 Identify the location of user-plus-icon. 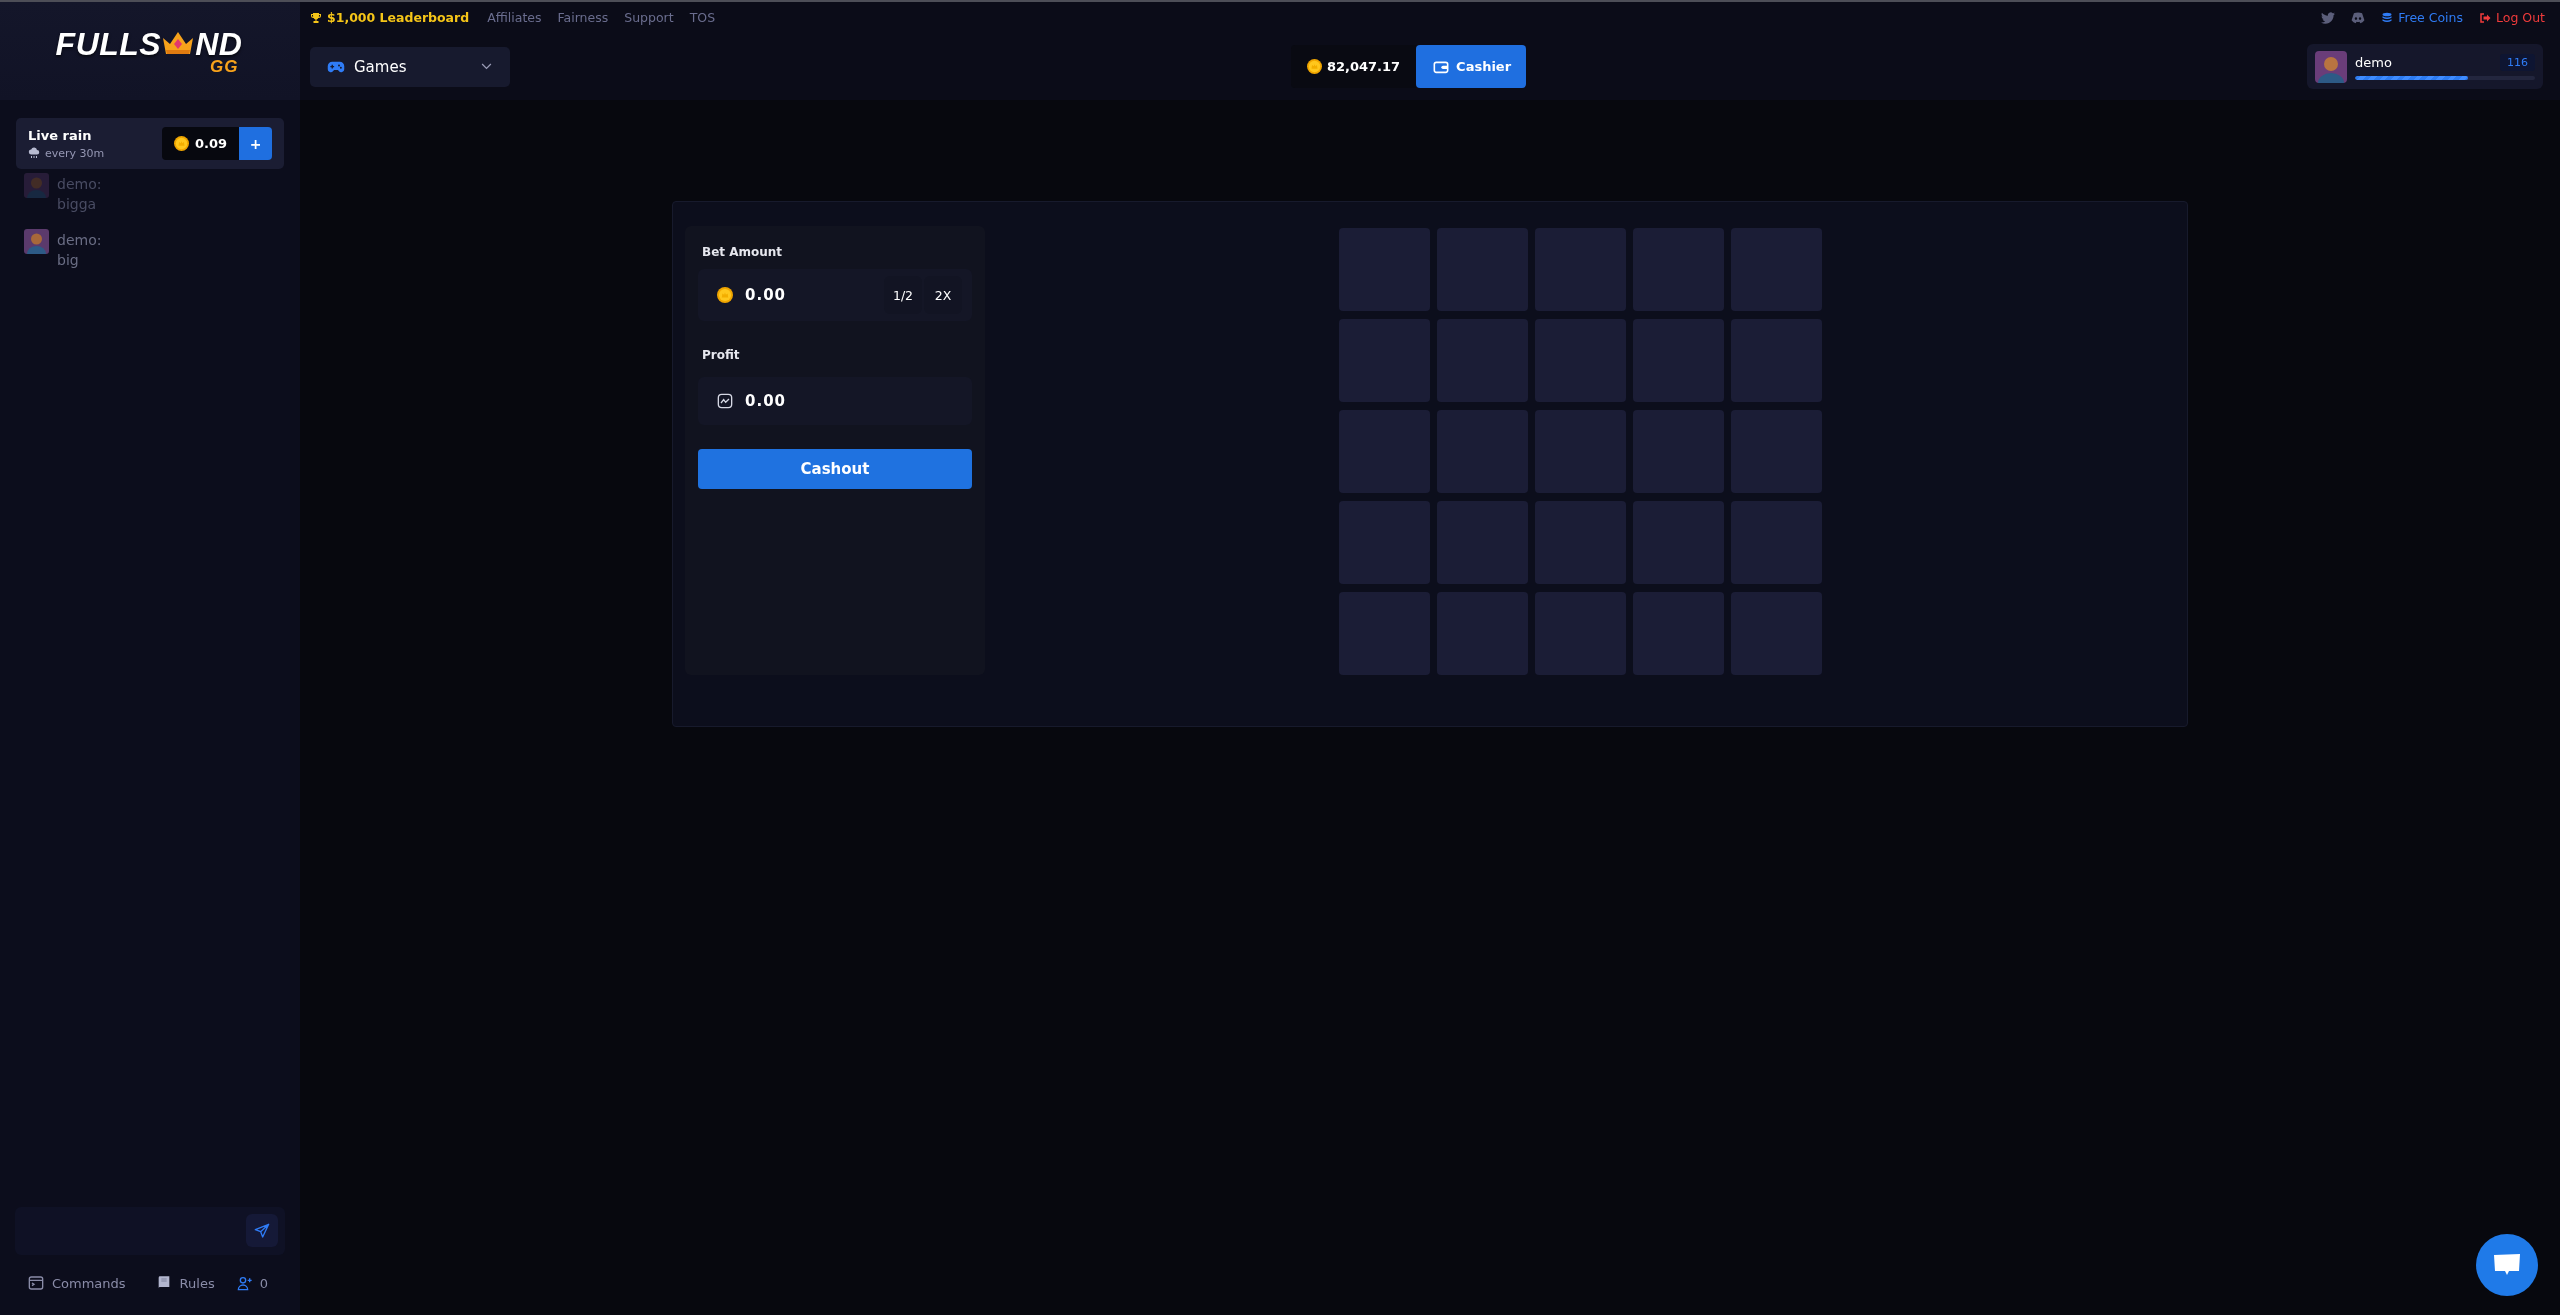
(244, 1283).